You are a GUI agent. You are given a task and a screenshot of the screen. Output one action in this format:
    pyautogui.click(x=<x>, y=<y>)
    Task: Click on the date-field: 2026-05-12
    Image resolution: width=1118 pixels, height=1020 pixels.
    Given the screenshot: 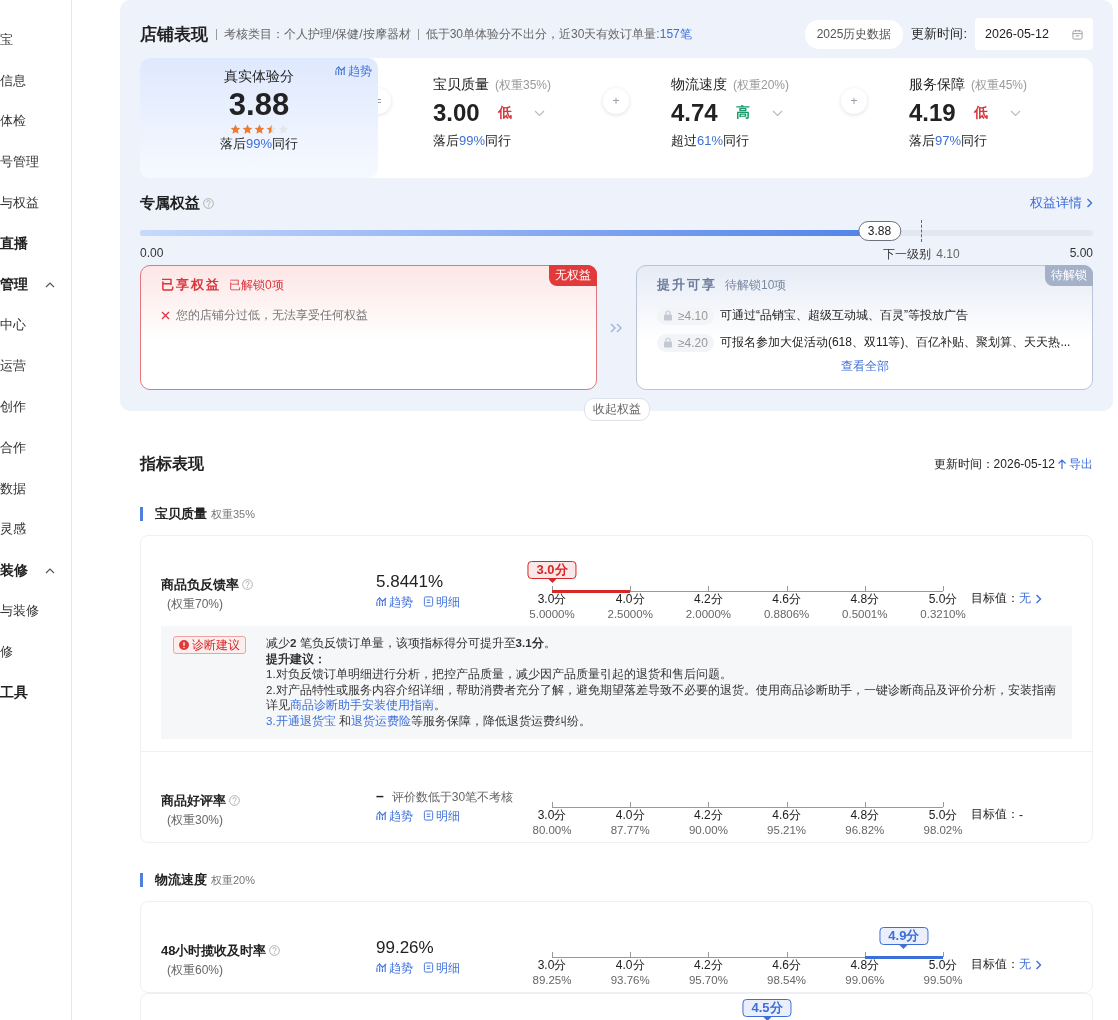 What is the action you would take?
    pyautogui.click(x=1034, y=34)
    